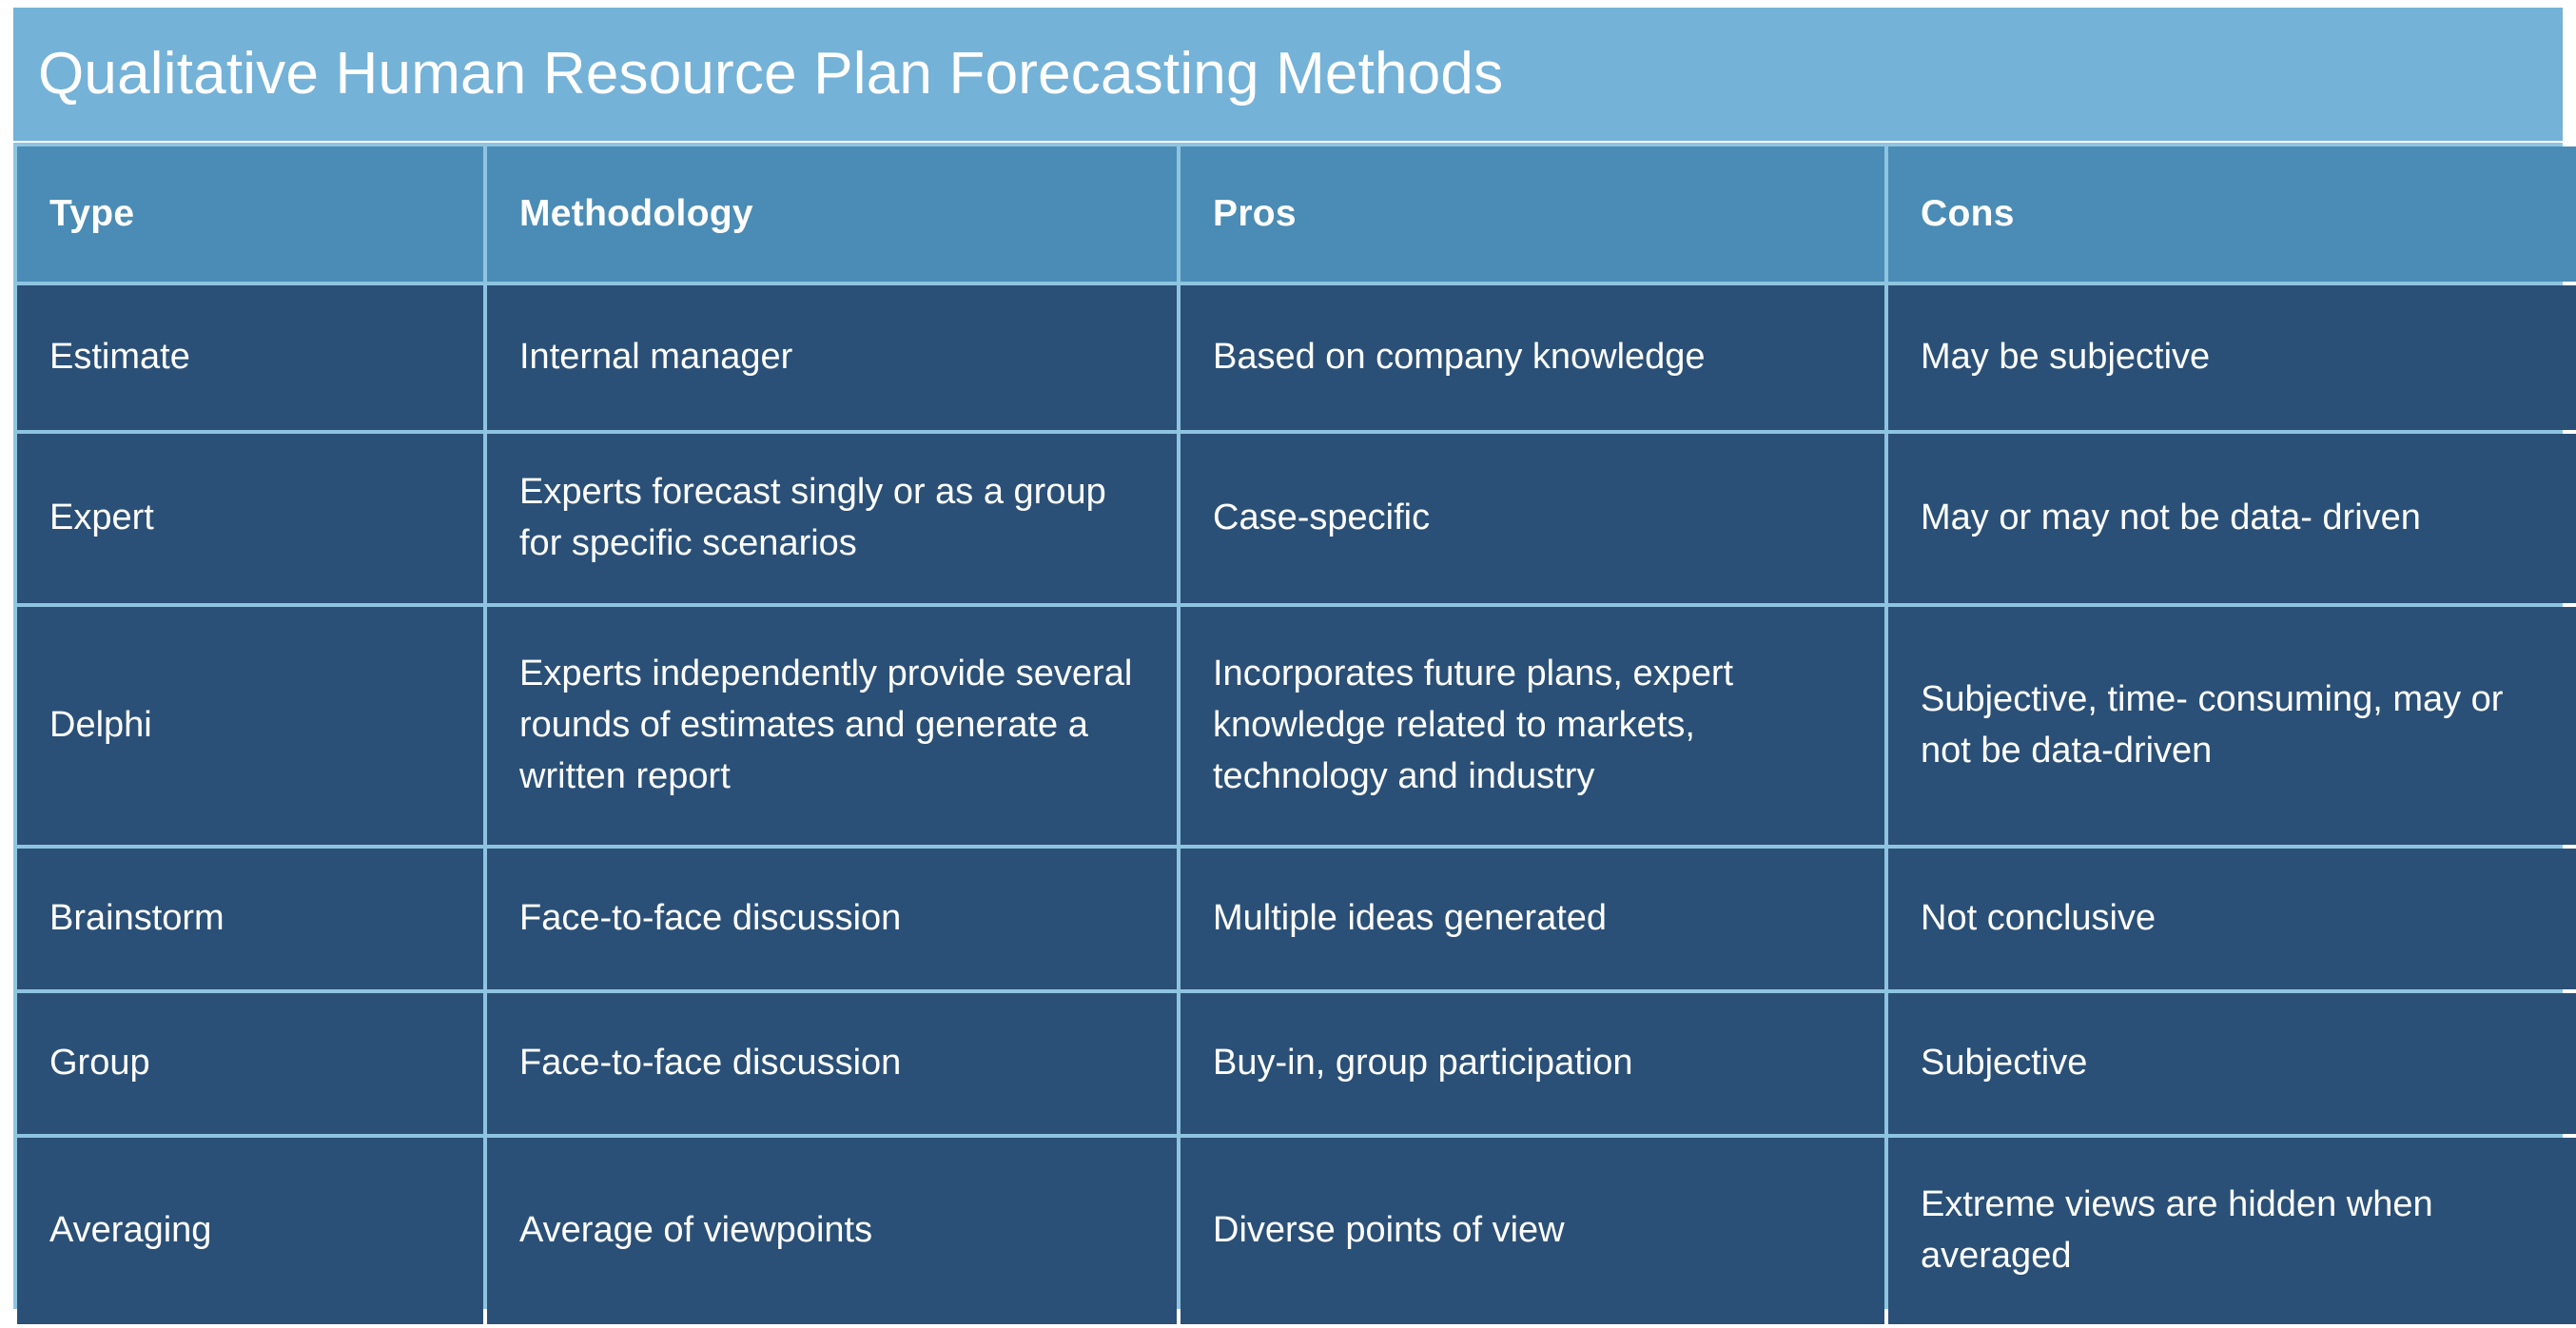 This screenshot has width=2576, height=1328. Describe the element at coordinates (2232, 518) in the screenshot. I see `cell-cons: May or may not be data- driven` at that location.